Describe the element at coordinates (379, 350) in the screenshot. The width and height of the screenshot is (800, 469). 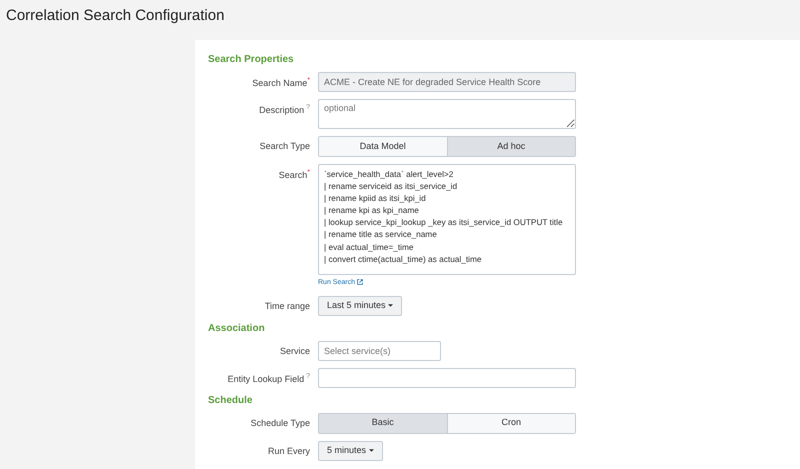
I see `text-field: Select service(s)` at that location.